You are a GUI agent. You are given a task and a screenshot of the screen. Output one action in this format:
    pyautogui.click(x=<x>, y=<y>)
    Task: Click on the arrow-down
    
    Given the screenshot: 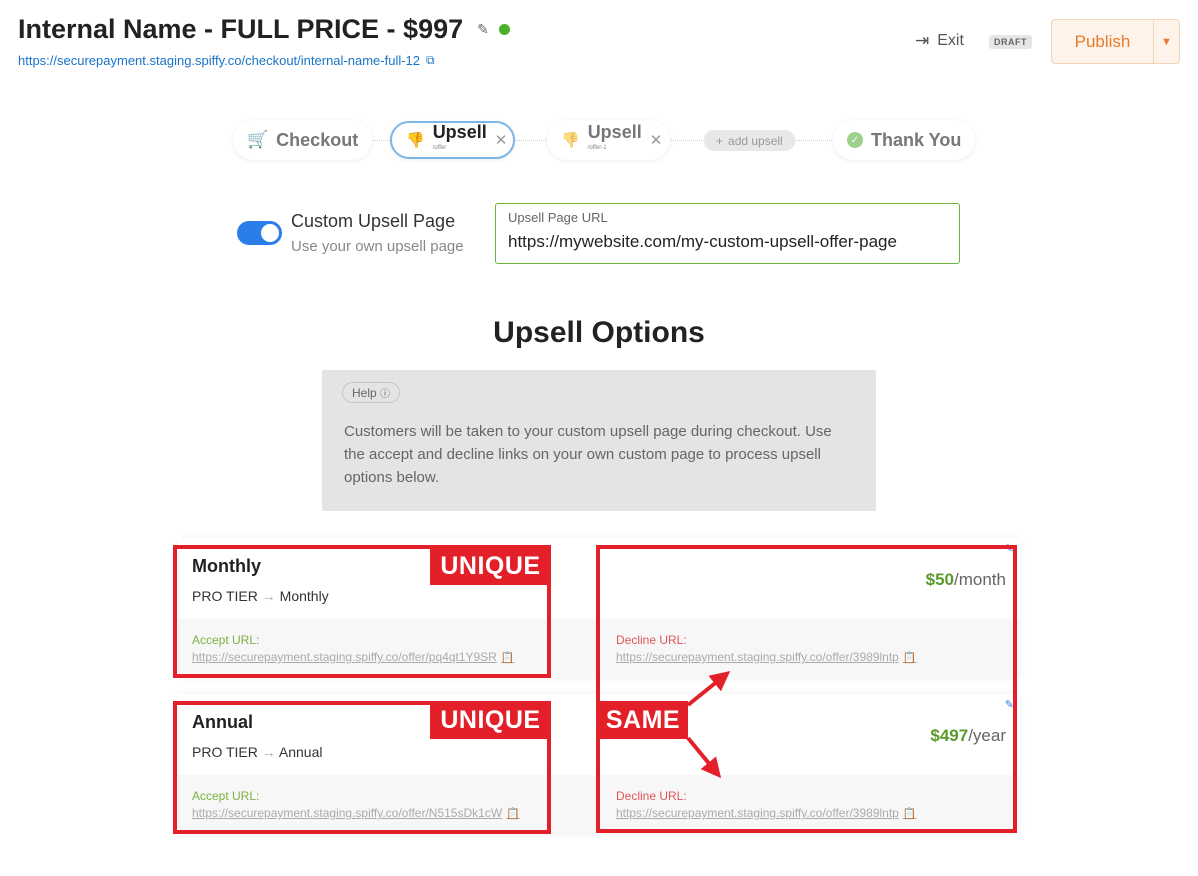 What is the action you would take?
    pyautogui.click(x=704, y=757)
    